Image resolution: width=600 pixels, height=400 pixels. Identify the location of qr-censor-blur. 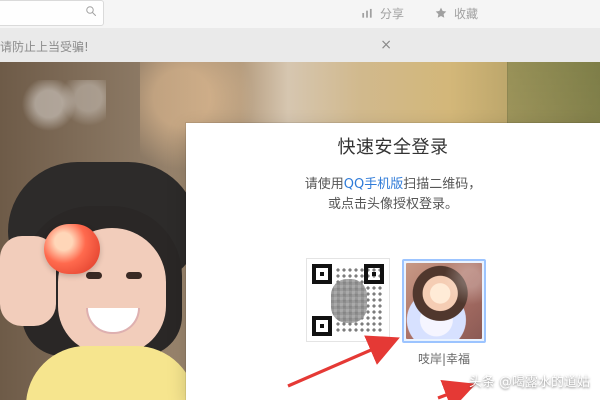
(349, 301).